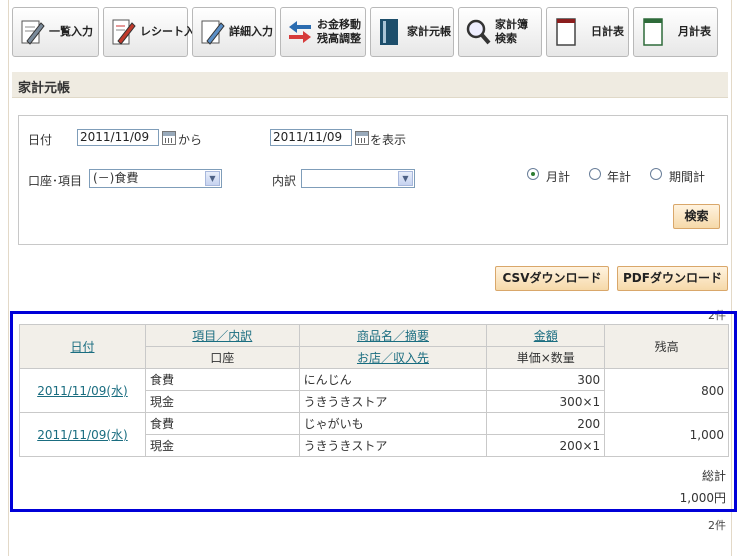  I want to click on ledger-label: 家計元帳, so click(429, 31).